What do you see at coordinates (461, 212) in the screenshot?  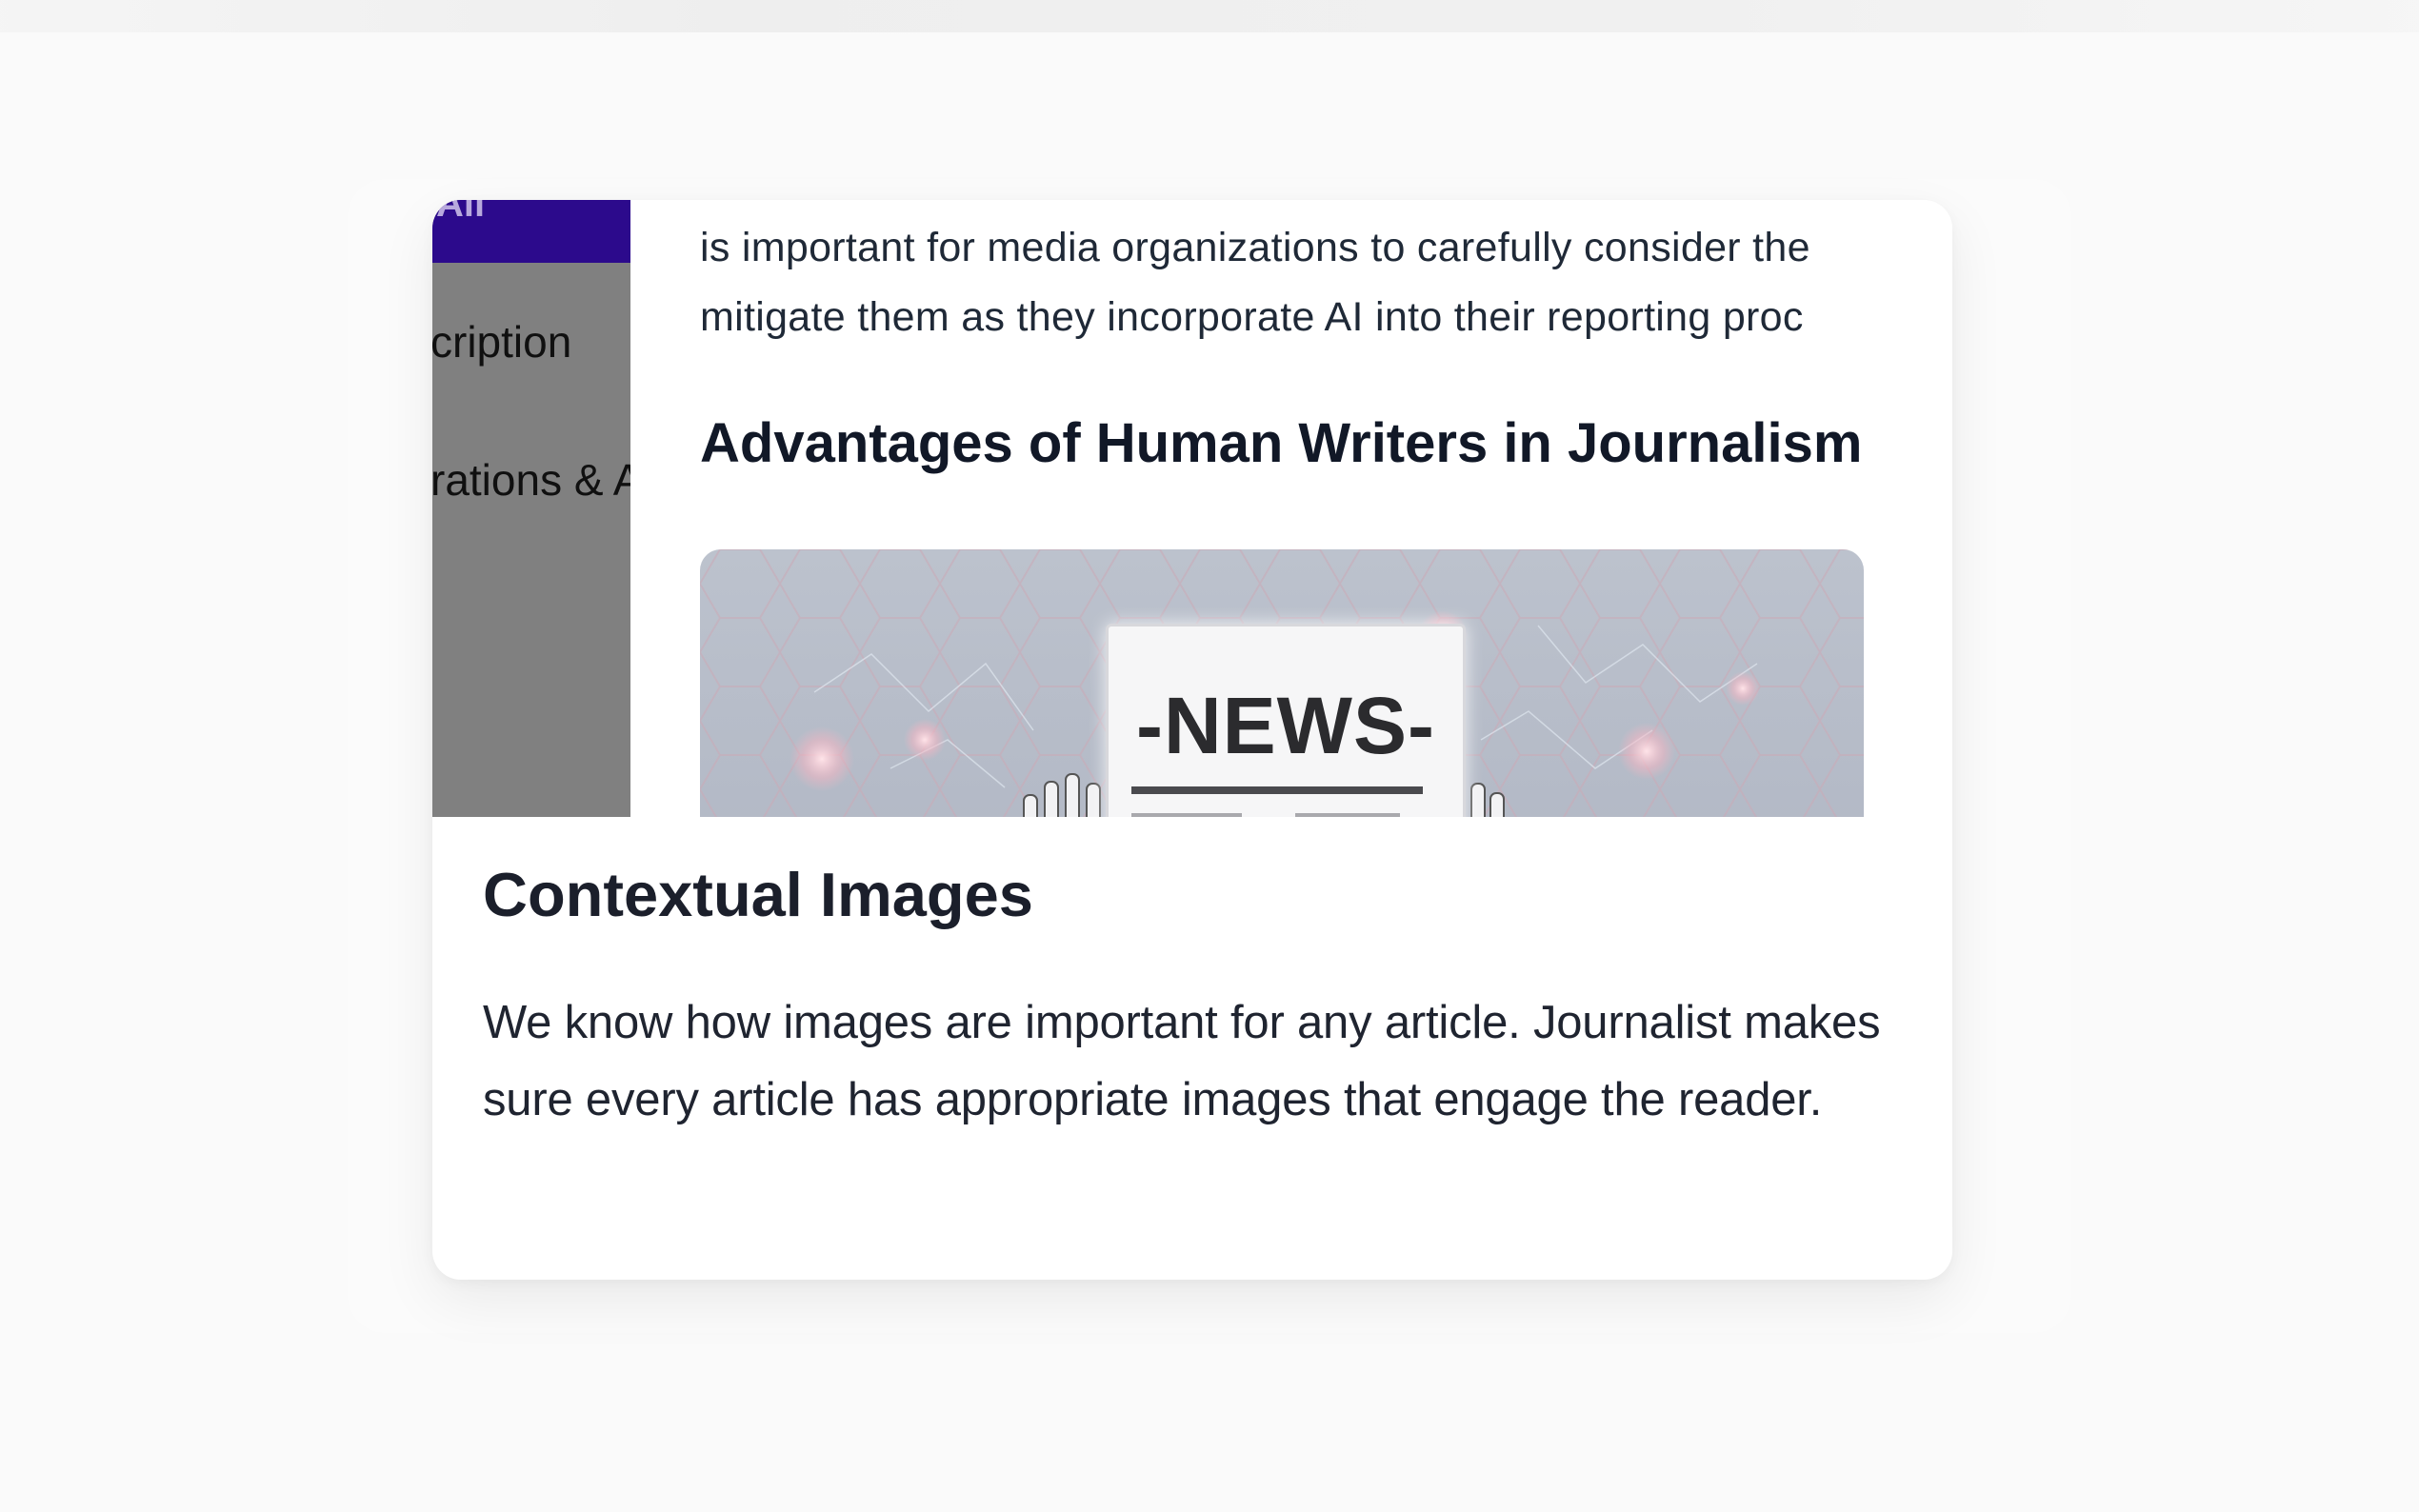 I see `sidebar-item-active-label: All` at bounding box center [461, 212].